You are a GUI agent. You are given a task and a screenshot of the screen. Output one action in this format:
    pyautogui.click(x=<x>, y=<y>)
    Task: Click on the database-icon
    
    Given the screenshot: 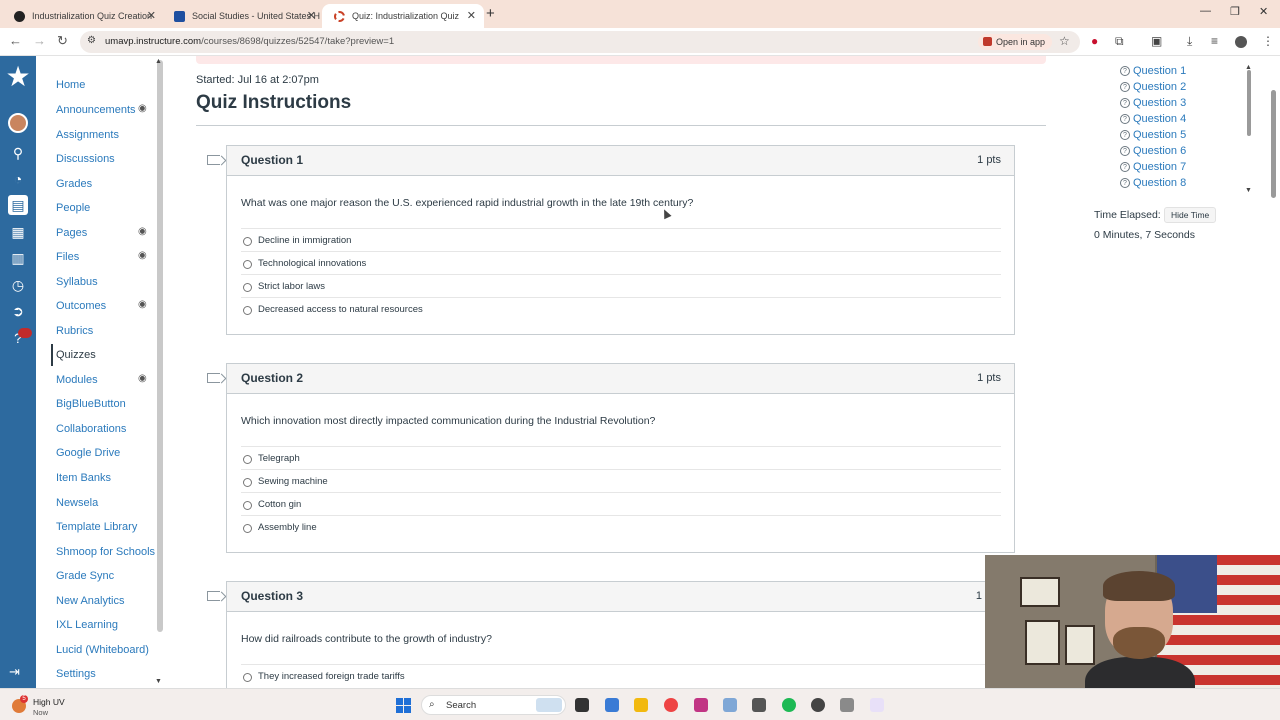 What is the action you would take?
    pyautogui.click(x=847, y=705)
    